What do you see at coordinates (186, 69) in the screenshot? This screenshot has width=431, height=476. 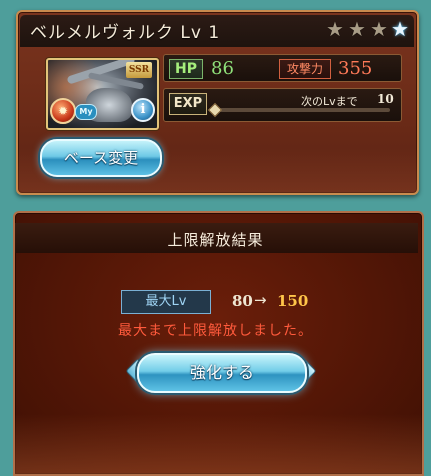 I see `hp-label: HP` at bounding box center [186, 69].